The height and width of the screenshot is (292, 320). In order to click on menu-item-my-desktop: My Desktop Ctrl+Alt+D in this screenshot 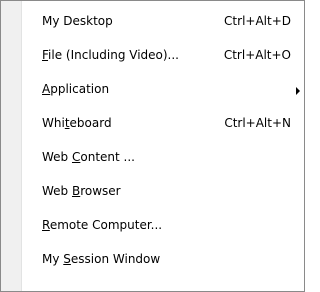, I will do `click(163, 22)`.